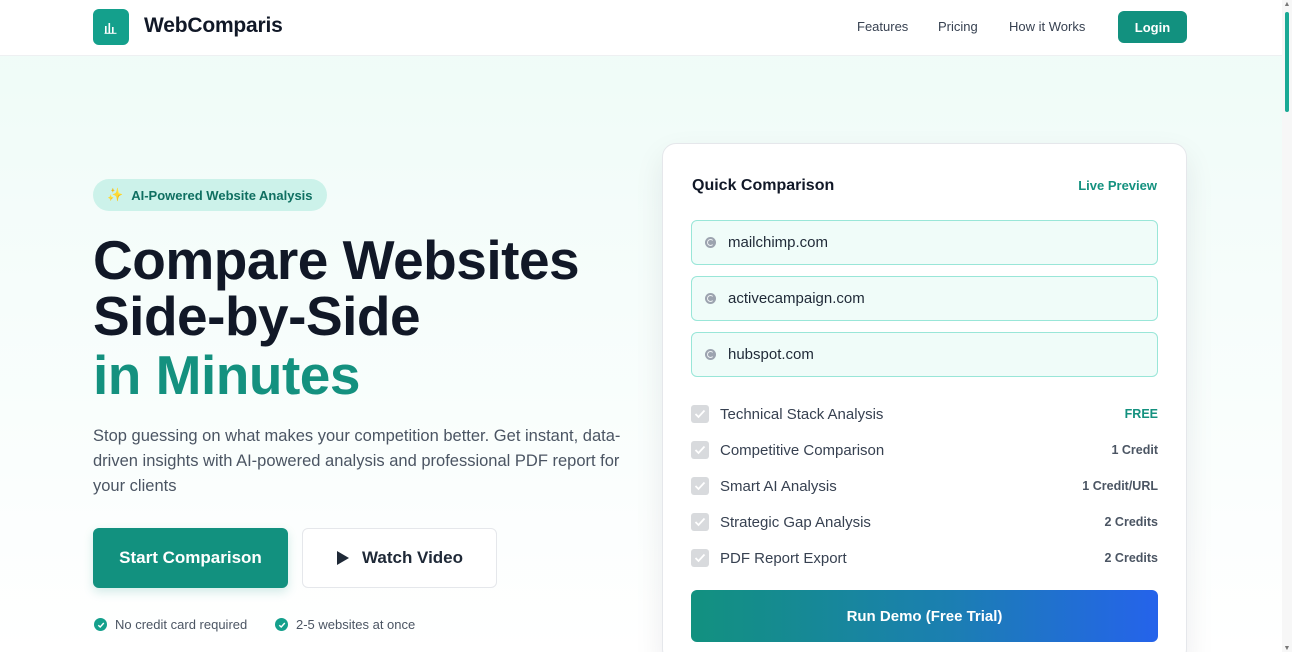  I want to click on nav-features: Features, so click(882, 26).